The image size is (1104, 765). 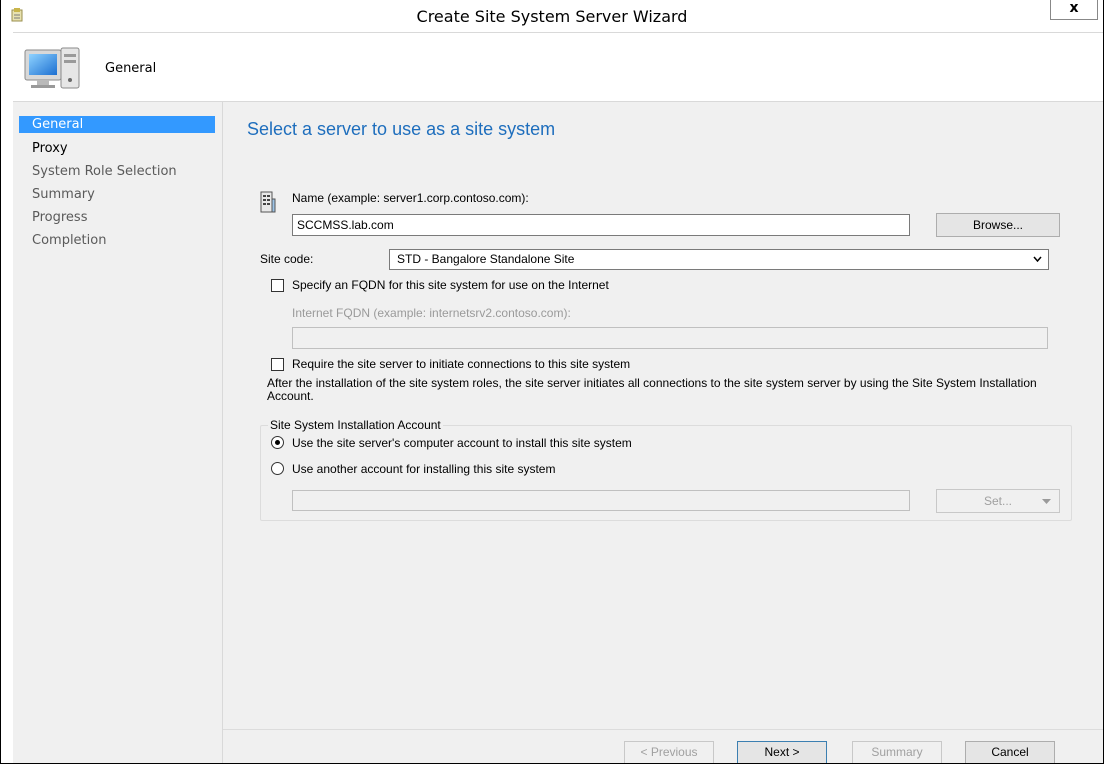 What do you see at coordinates (486, 259) in the screenshot?
I see `site-code-value: STD - Bangalore Standalone Site` at bounding box center [486, 259].